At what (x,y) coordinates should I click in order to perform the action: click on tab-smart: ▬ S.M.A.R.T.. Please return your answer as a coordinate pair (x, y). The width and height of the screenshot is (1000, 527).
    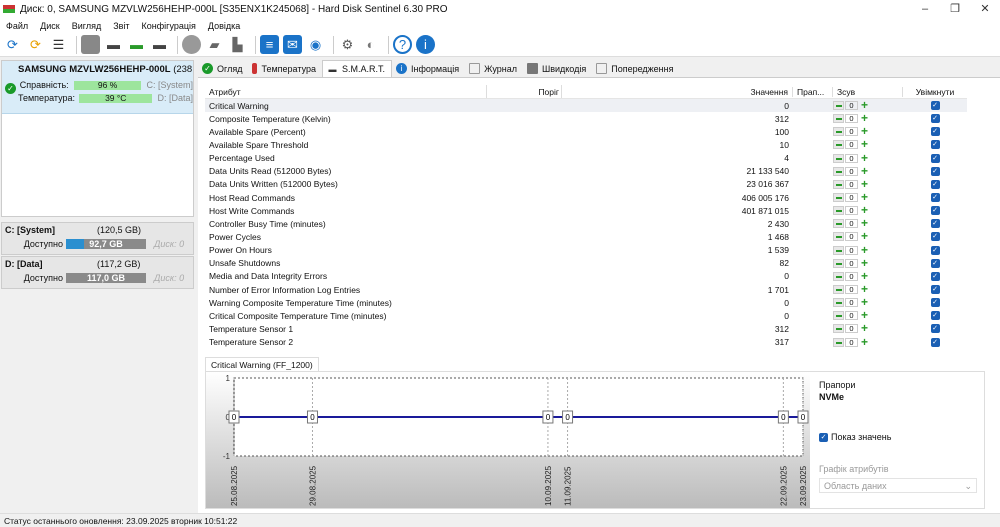
    Looking at the image, I should click on (356, 68).